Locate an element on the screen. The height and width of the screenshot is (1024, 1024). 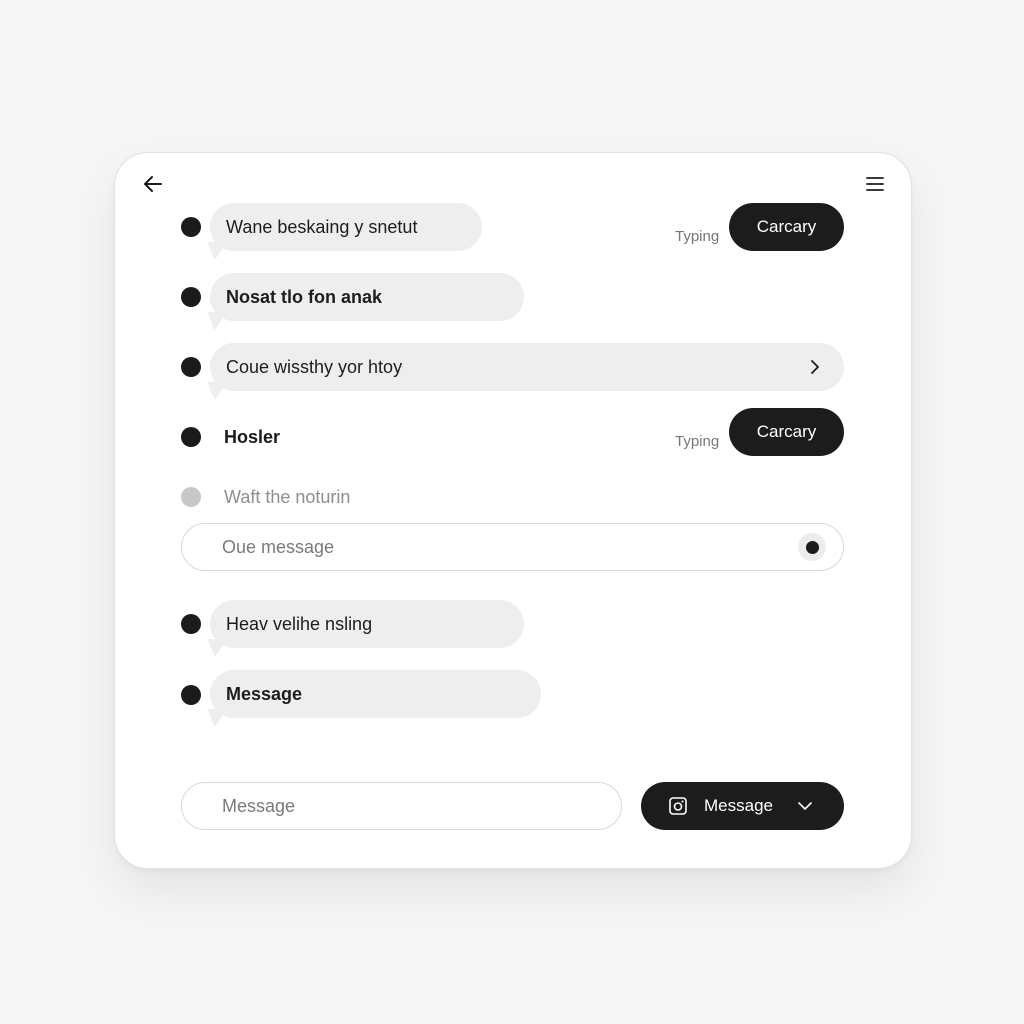
menu-button is located at coordinates (875, 184).